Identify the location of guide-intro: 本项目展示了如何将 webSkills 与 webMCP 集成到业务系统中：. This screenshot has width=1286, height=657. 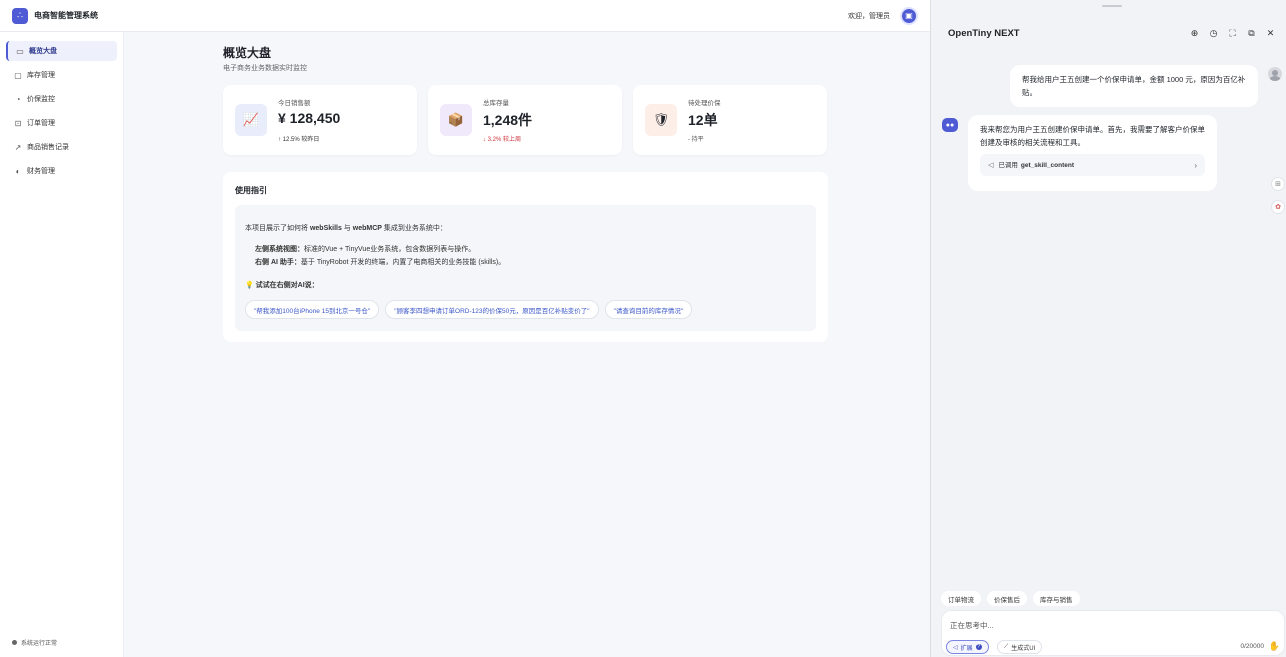
(346, 228).